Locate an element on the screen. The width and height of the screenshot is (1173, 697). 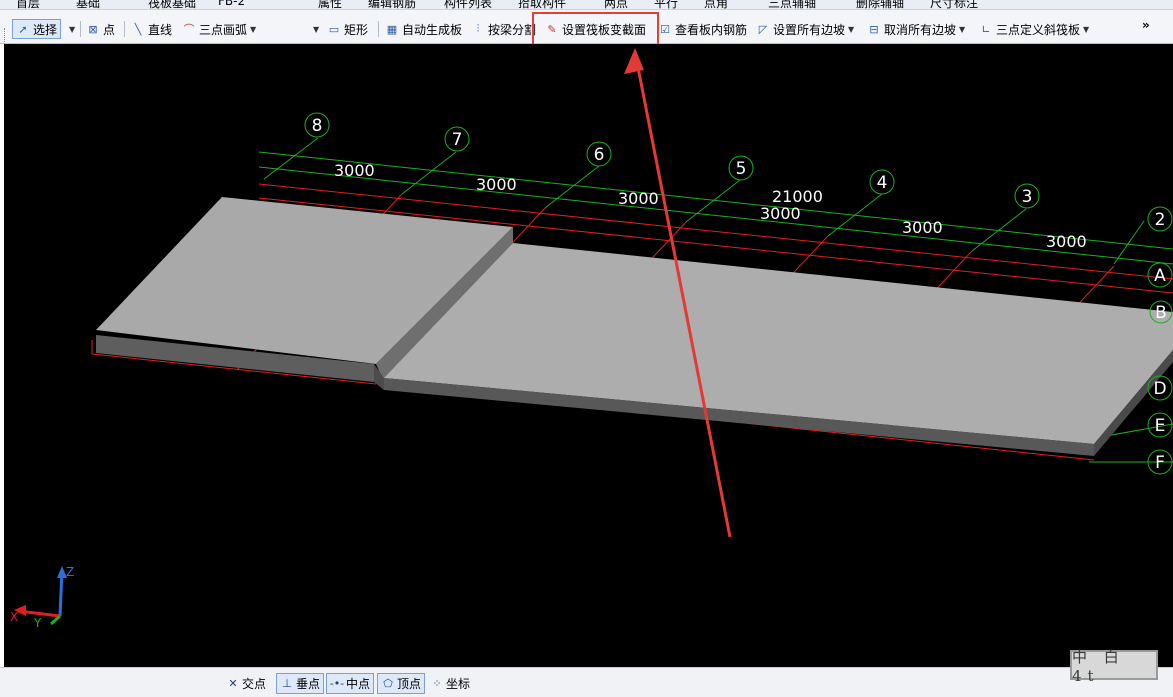
set-slopes-label: 设置所有边坡 is located at coordinates (809, 29).